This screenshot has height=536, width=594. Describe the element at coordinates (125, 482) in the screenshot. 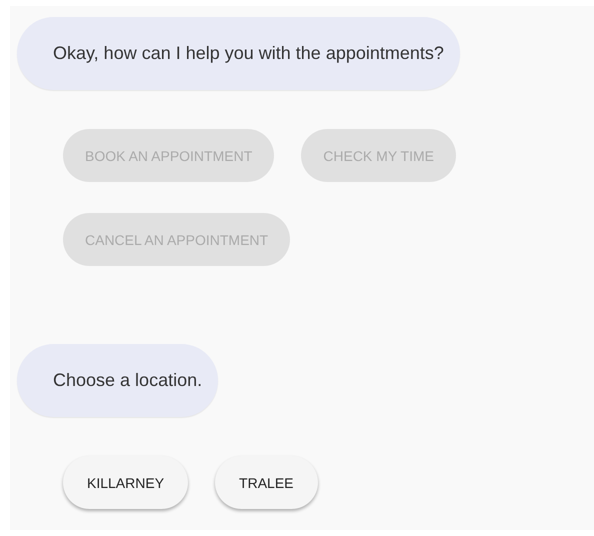

I see `reply-chip: KILLARNEY` at that location.